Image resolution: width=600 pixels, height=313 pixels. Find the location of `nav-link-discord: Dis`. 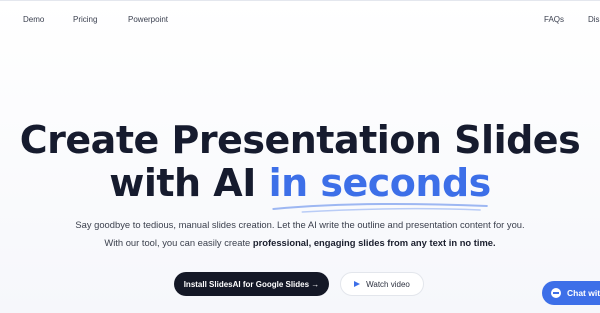

nav-link-discord: Dis is located at coordinates (594, 19).